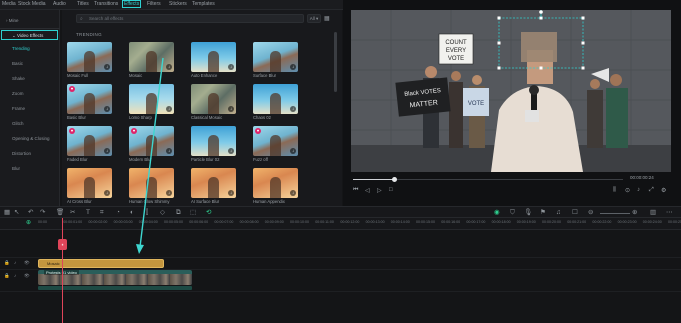  What do you see at coordinates (627, 190) in the screenshot?
I see `snapshot-icon: ⊙` at bounding box center [627, 190].